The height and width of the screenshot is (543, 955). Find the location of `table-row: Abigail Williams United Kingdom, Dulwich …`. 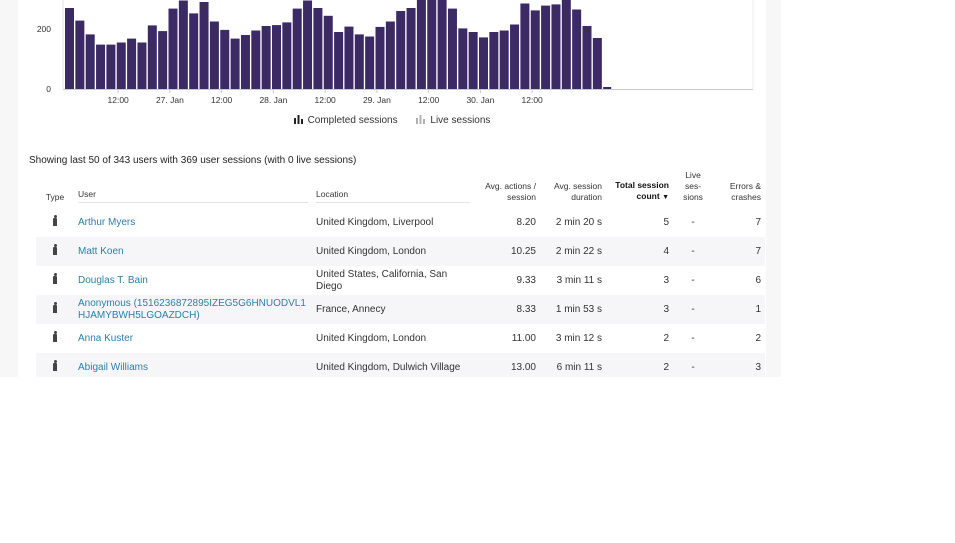

table-row: Abigail Williams United Kingdom, Dulwich … is located at coordinates (400, 365).